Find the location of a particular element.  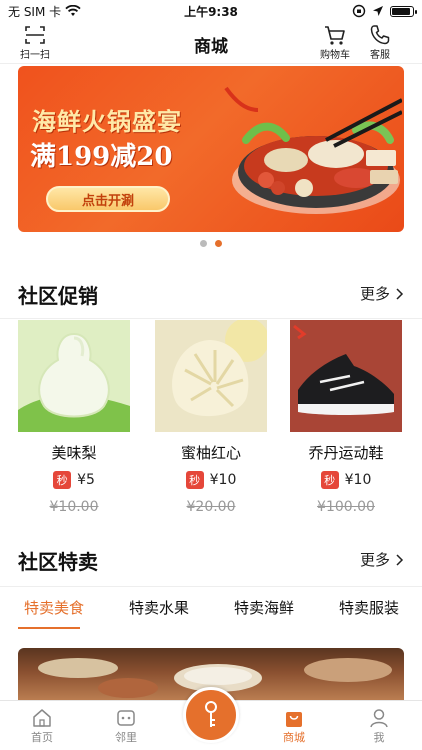

tab-seafood: 特卖海鲜 is located at coordinates (264, 607).